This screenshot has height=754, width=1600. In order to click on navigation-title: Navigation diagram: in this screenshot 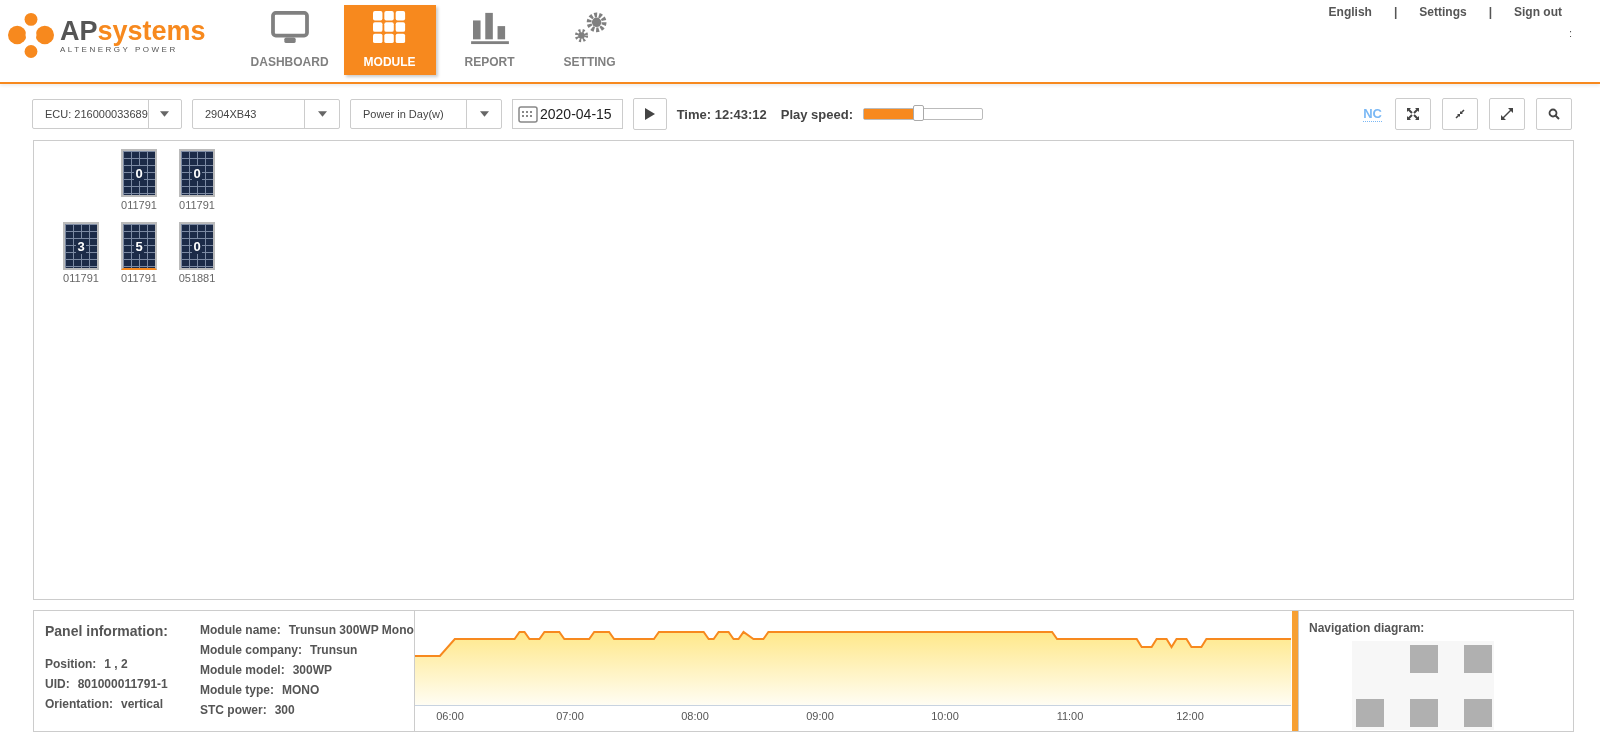, I will do `click(1367, 628)`.